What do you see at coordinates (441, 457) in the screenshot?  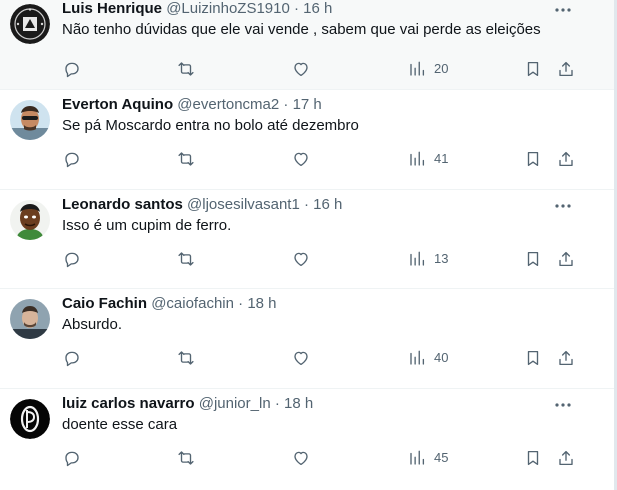 I see `views-count: 45` at bounding box center [441, 457].